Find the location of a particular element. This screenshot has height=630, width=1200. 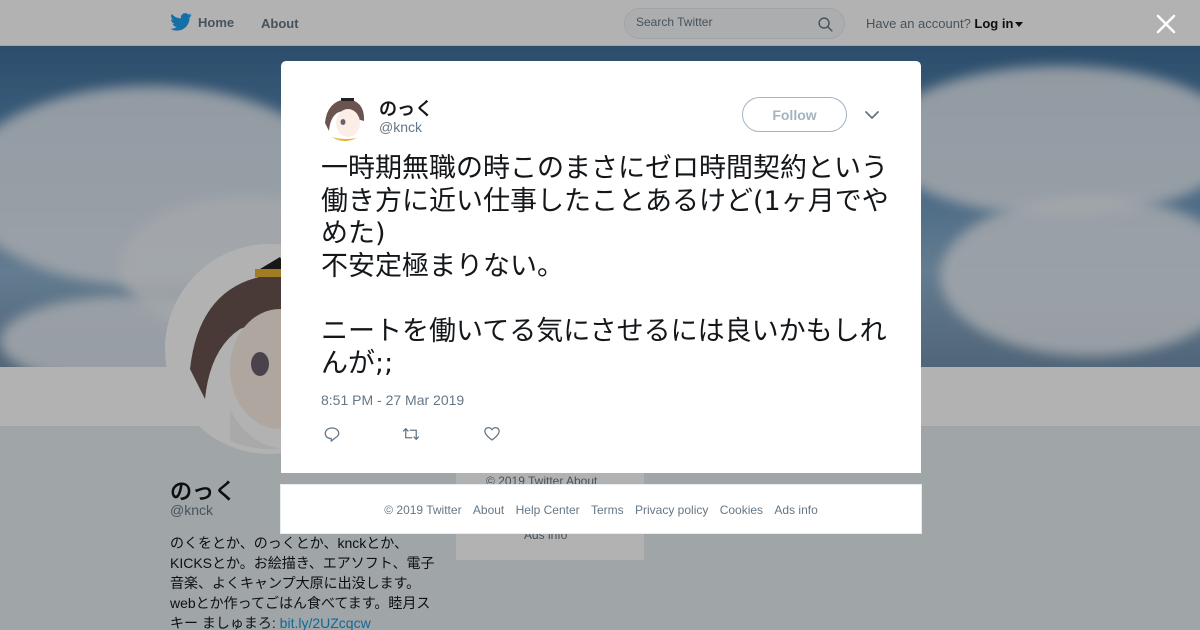

footer-ads-link: Ads info is located at coordinates (795, 510).